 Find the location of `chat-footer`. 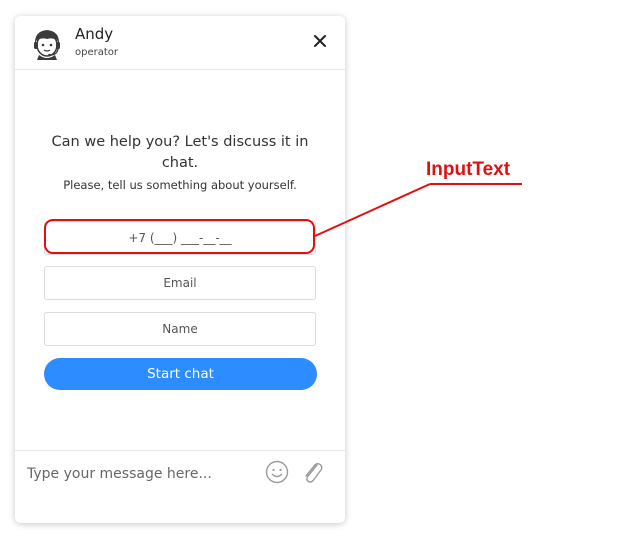

chat-footer is located at coordinates (180, 486).